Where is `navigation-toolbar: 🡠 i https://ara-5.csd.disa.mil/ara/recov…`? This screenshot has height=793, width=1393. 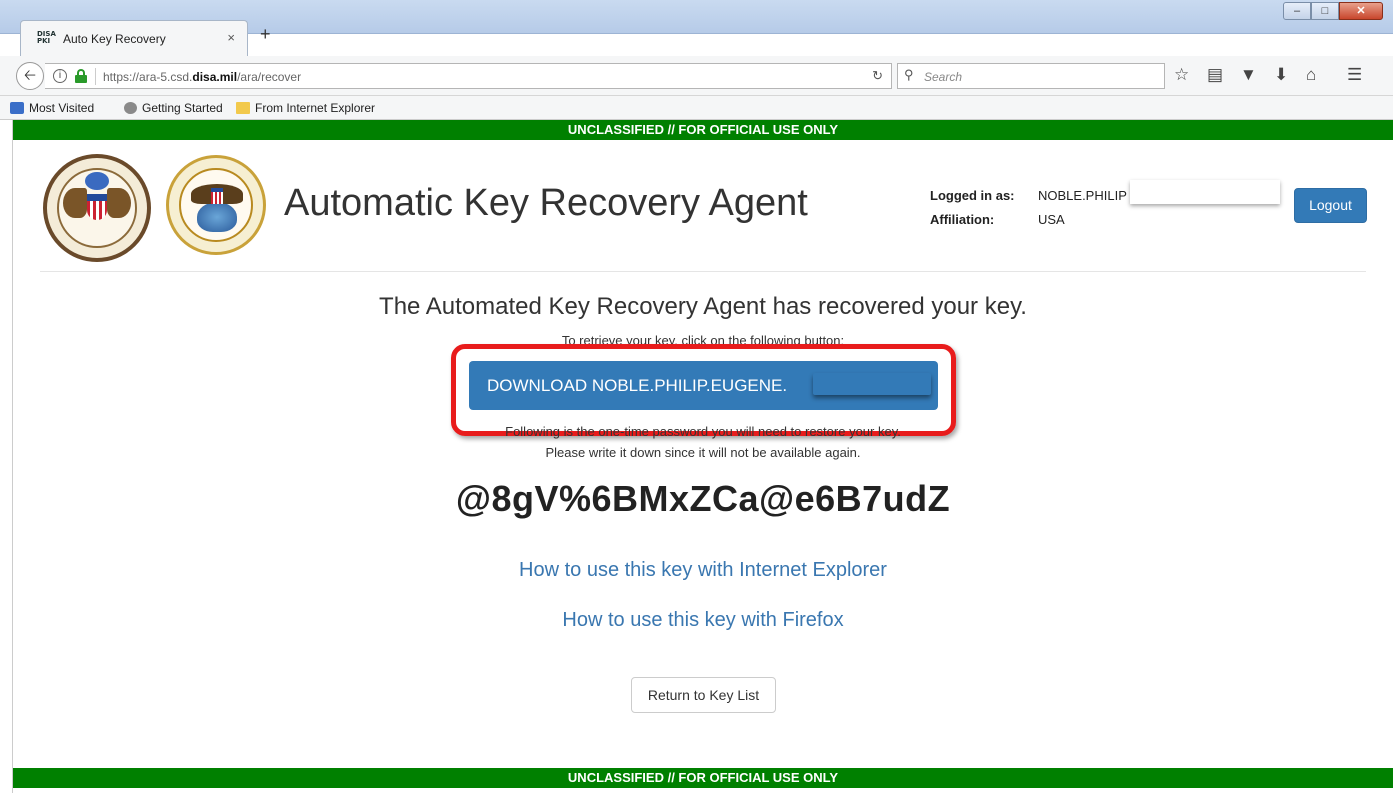 navigation-toolbar: 🡠 i https://ara-5.csd.disa.mil/ara/recov… is located at coordinates (696, 76).